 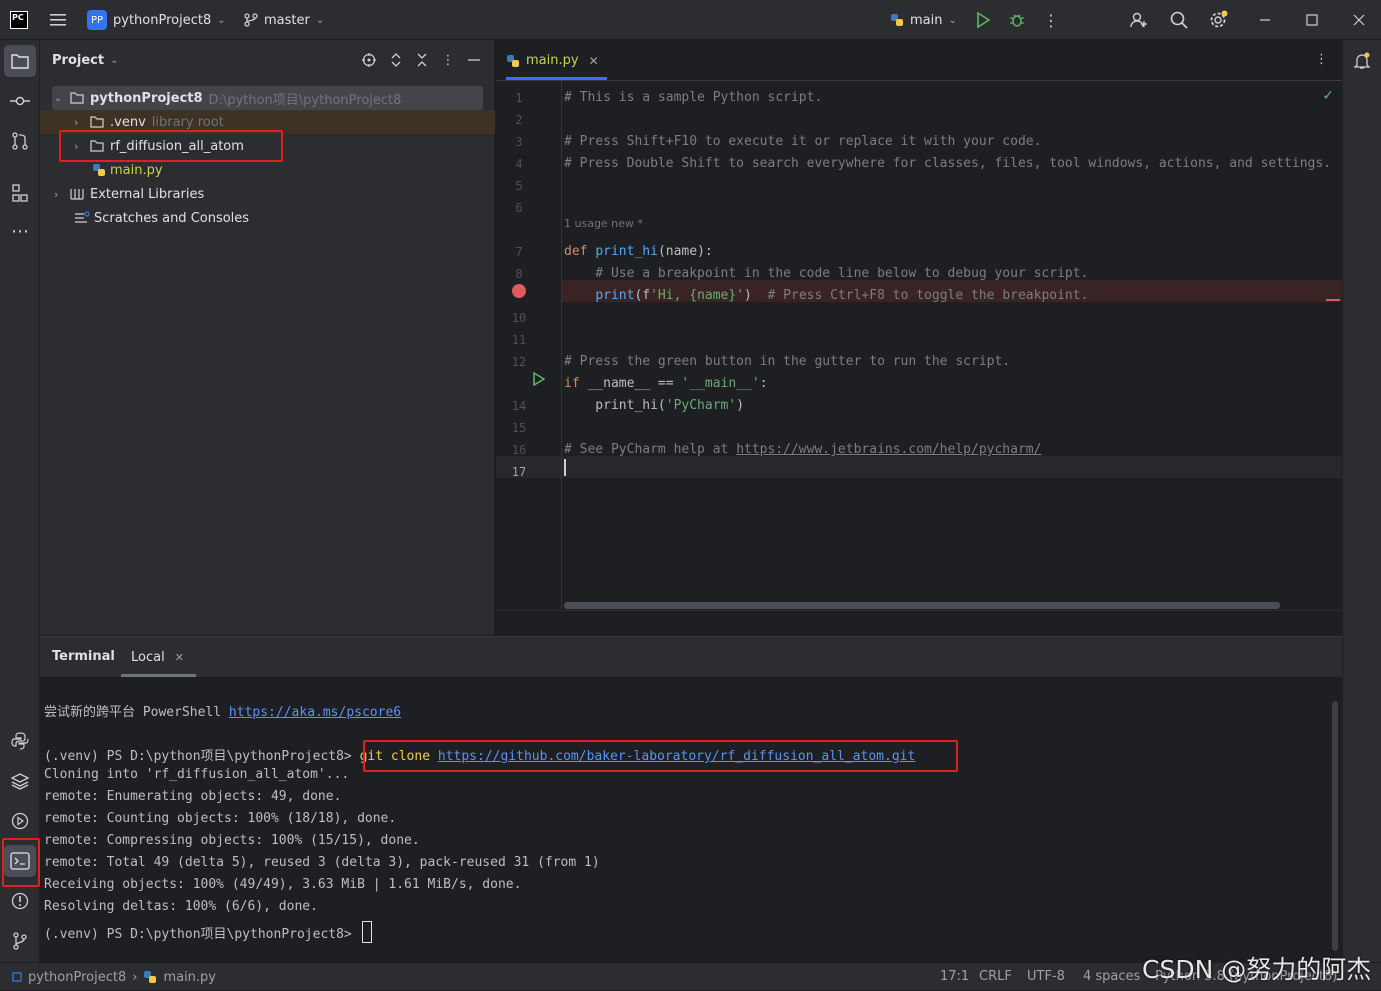 I want to click on chevron-right-icon: ›, so click(x=135, y=977).